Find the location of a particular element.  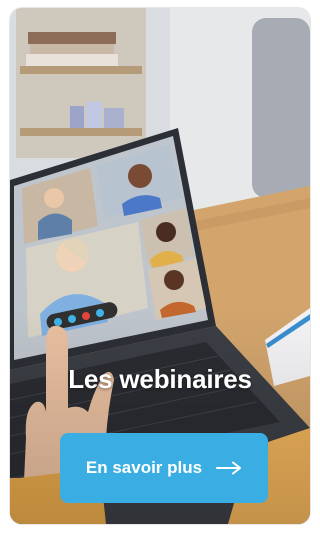

learn-more-button: En savoir plus is located at coordinates (164, 468).